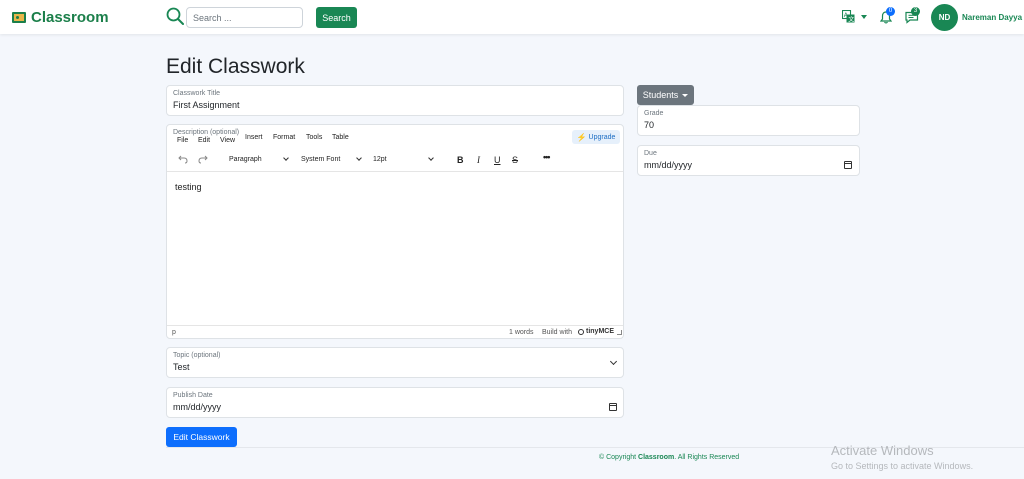 Image resolution: width=1024 pixels, height=479 pixels. Describe the element at coordinates (581, 137) in the screenshot. I see `lightning-icon: ⚡` at that location.